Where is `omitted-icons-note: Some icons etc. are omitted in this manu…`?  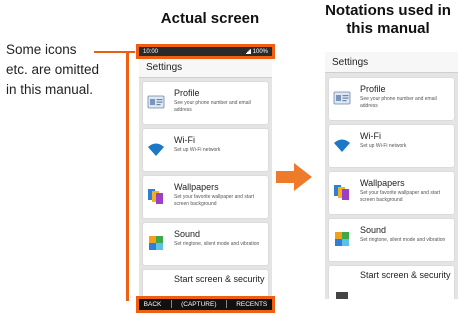 omitted-icons-note: Some icons etc. are omitted in this manu… is located at coordinates (63, 70).